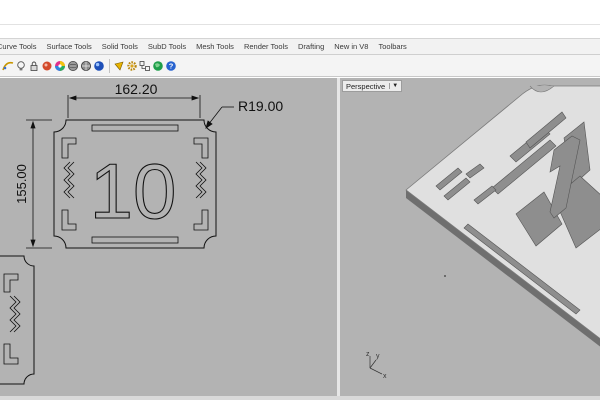  Describe the element at coordinates (21, 184) in the screenshot. I see `height-dimension-label: 155.00` at that location.